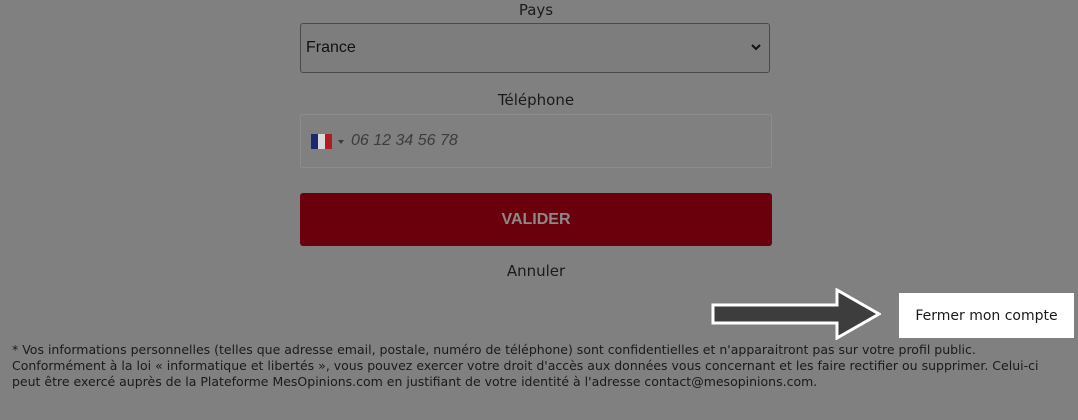 This screenshot has height=420, width=1078. Describe the element at coordinates (535, 48) in the screenshot. I see `country-select: France` at that location.